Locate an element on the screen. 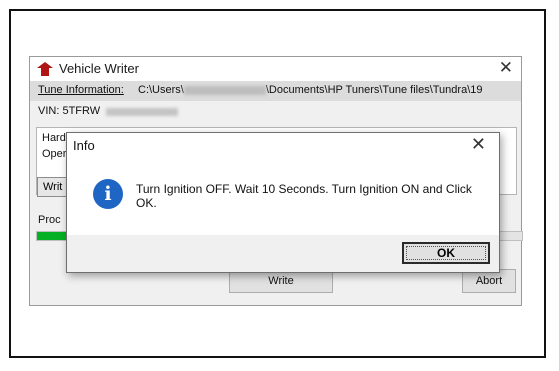 Image resolution: width=559 pixels, height=371 pixels. close-icon: ✕ is located at coordinates (506, 68).